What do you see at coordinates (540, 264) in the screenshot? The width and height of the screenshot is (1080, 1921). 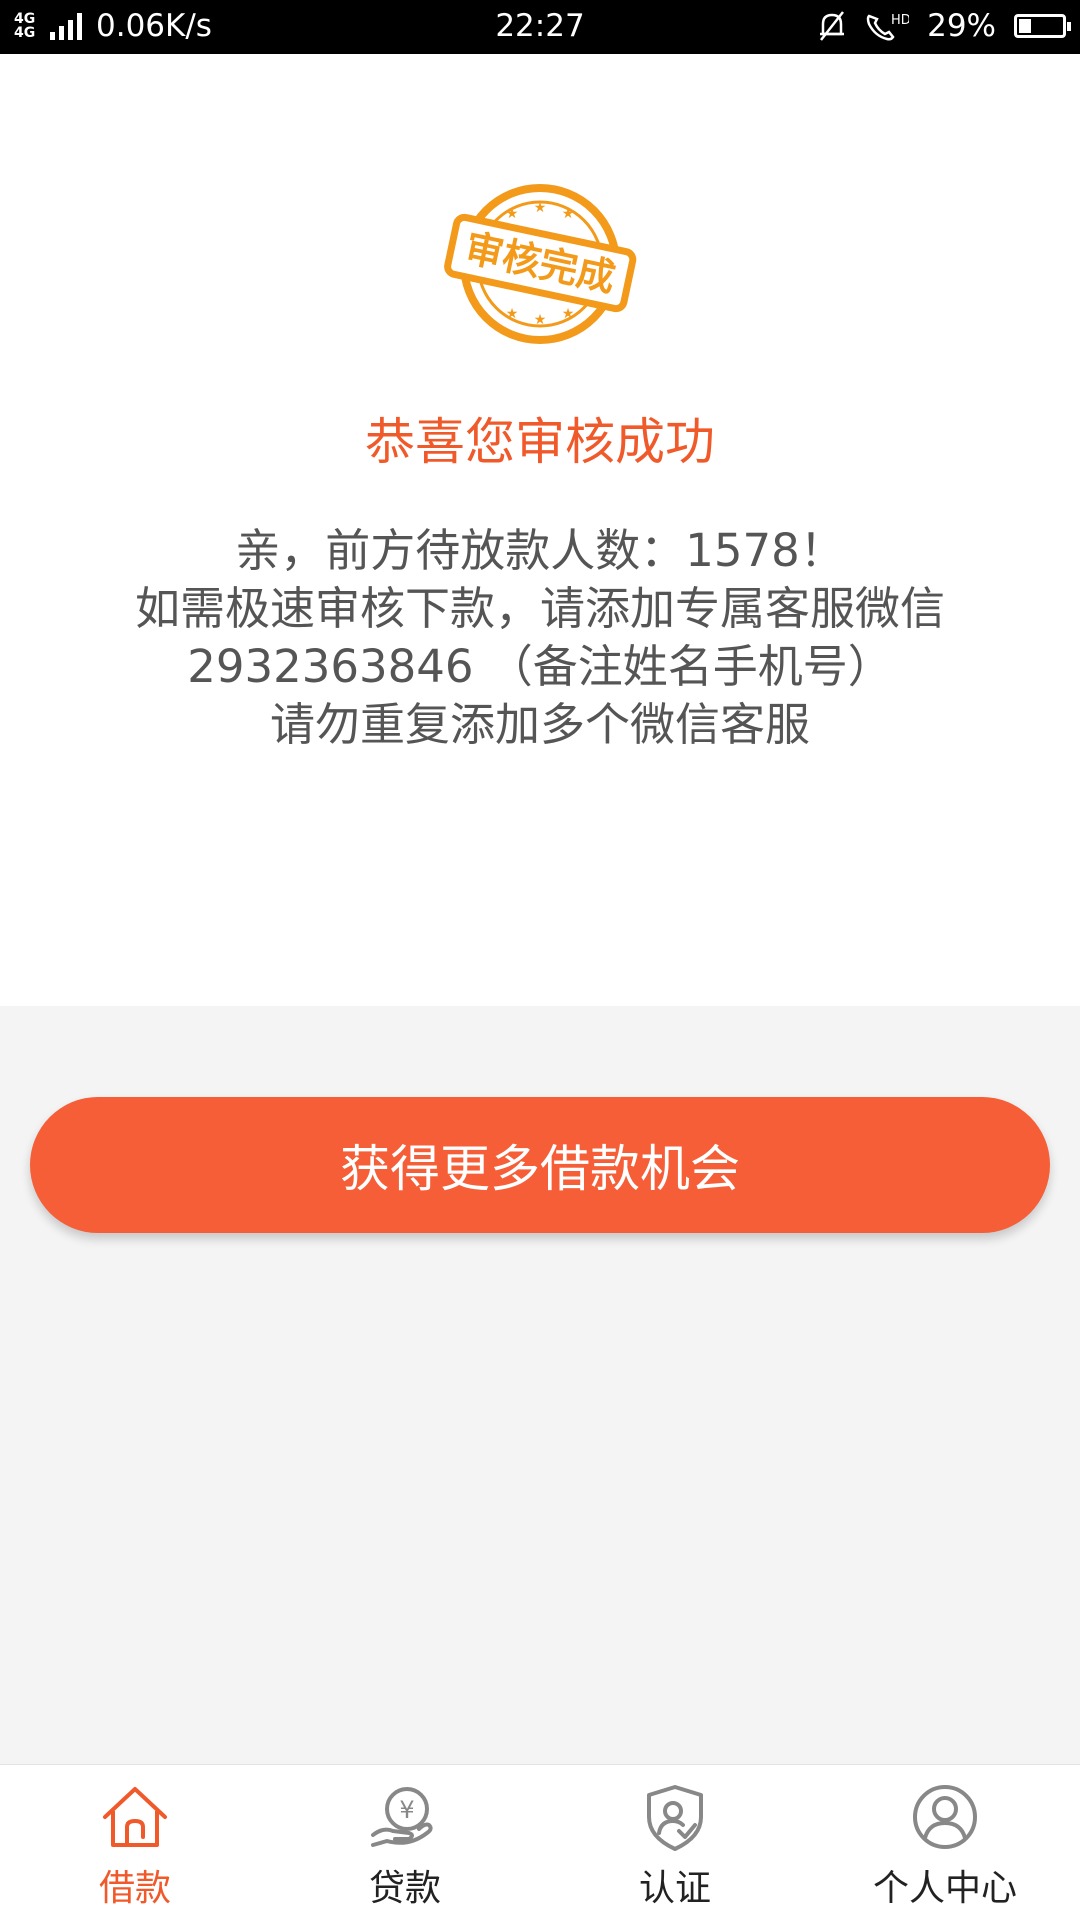 I see `approved-stamp-icon: ★★ ★ ★★ ★ 审核完成` at bounding box center [540, 264].